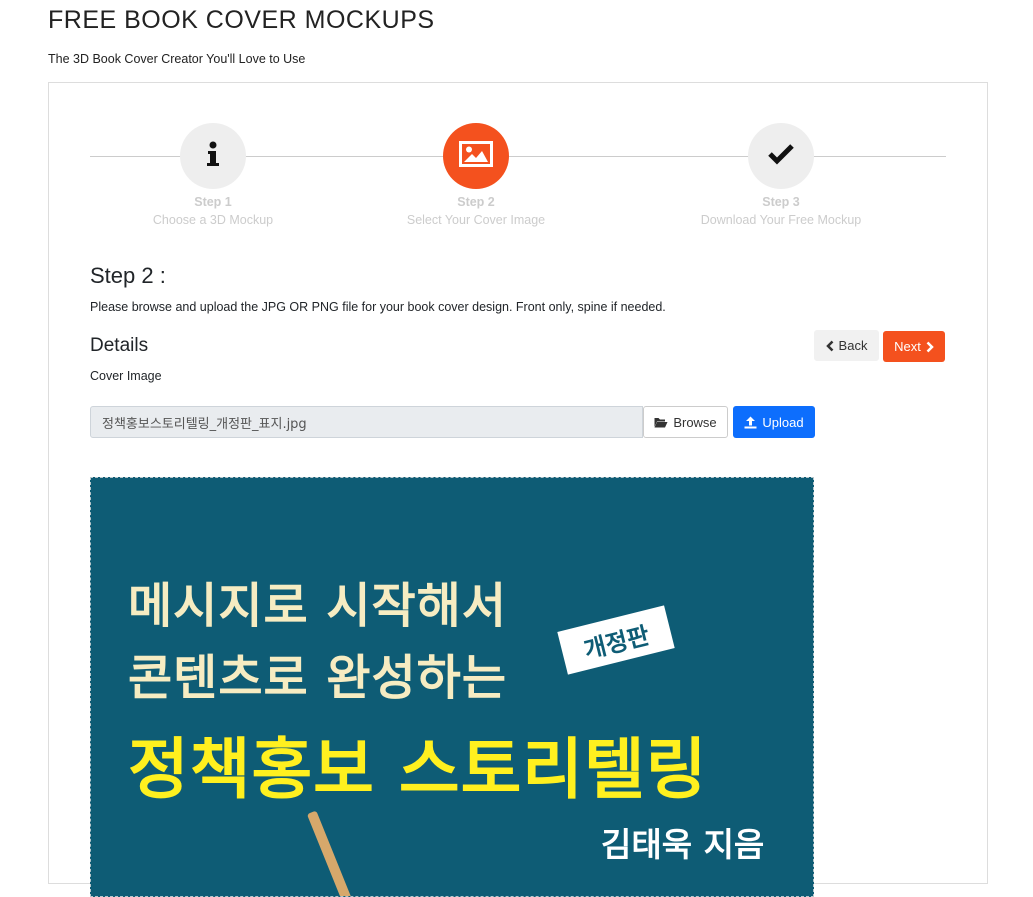 The width and height of the screenshot is (1033, 897). I want to click on upload-label: Upload, so click(783, 422).